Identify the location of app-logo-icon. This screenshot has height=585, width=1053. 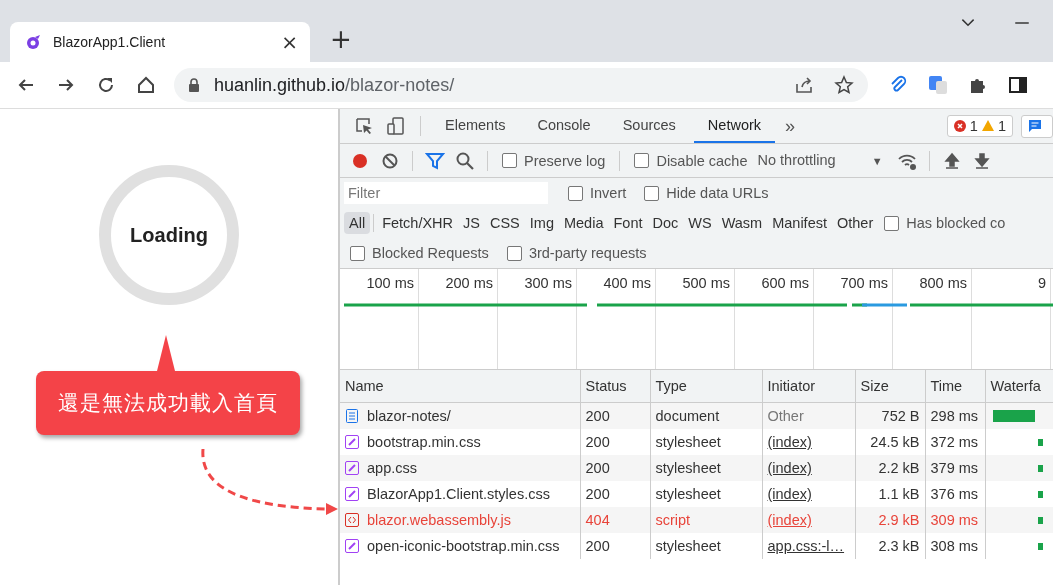
(33, 42).